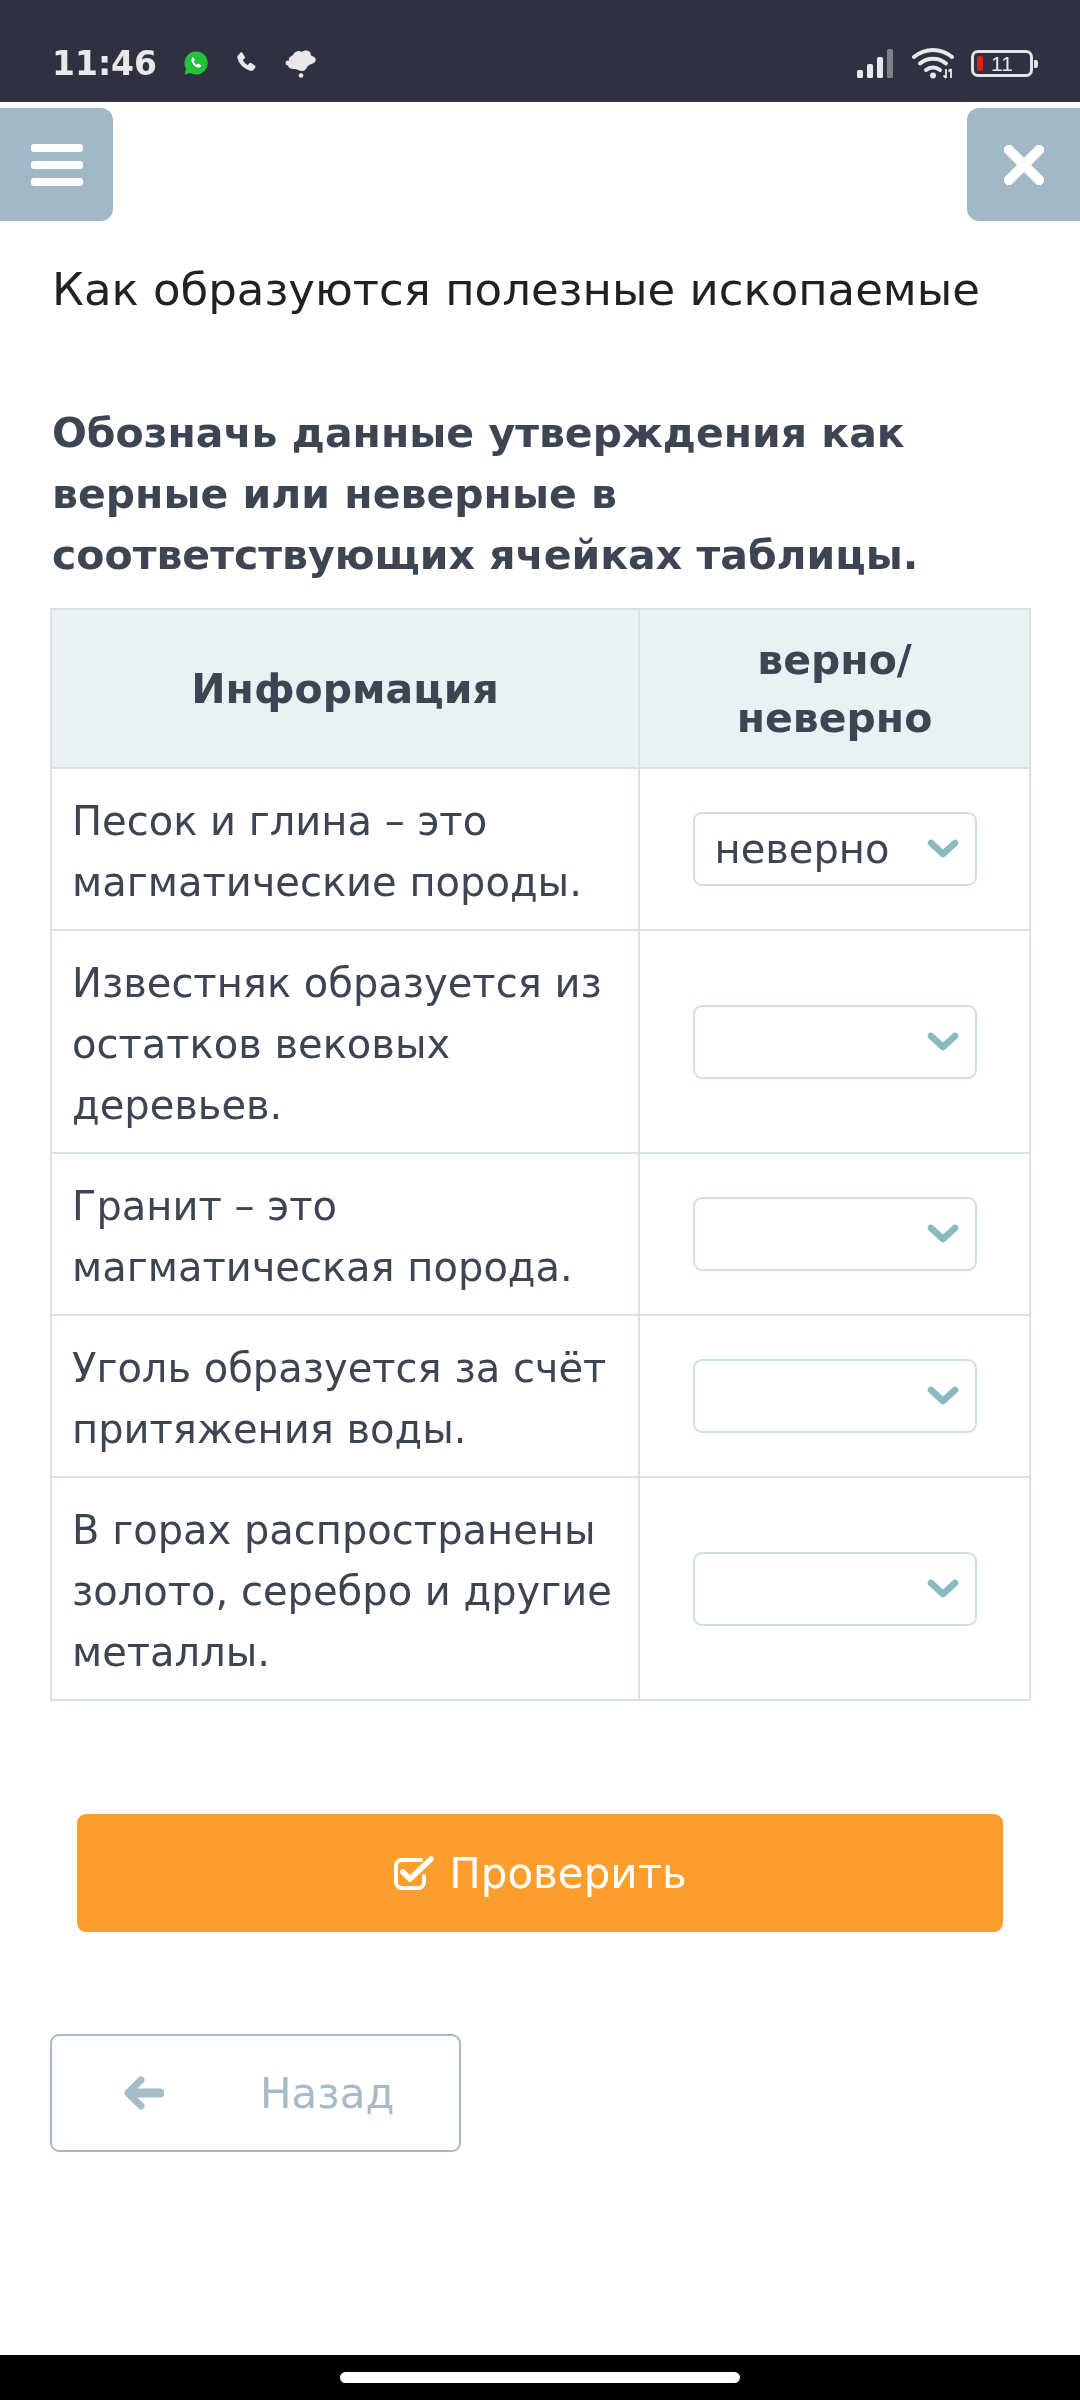 The image size is (1080, 2400). I want to click on answer-select: неверно, so click(834, 849).